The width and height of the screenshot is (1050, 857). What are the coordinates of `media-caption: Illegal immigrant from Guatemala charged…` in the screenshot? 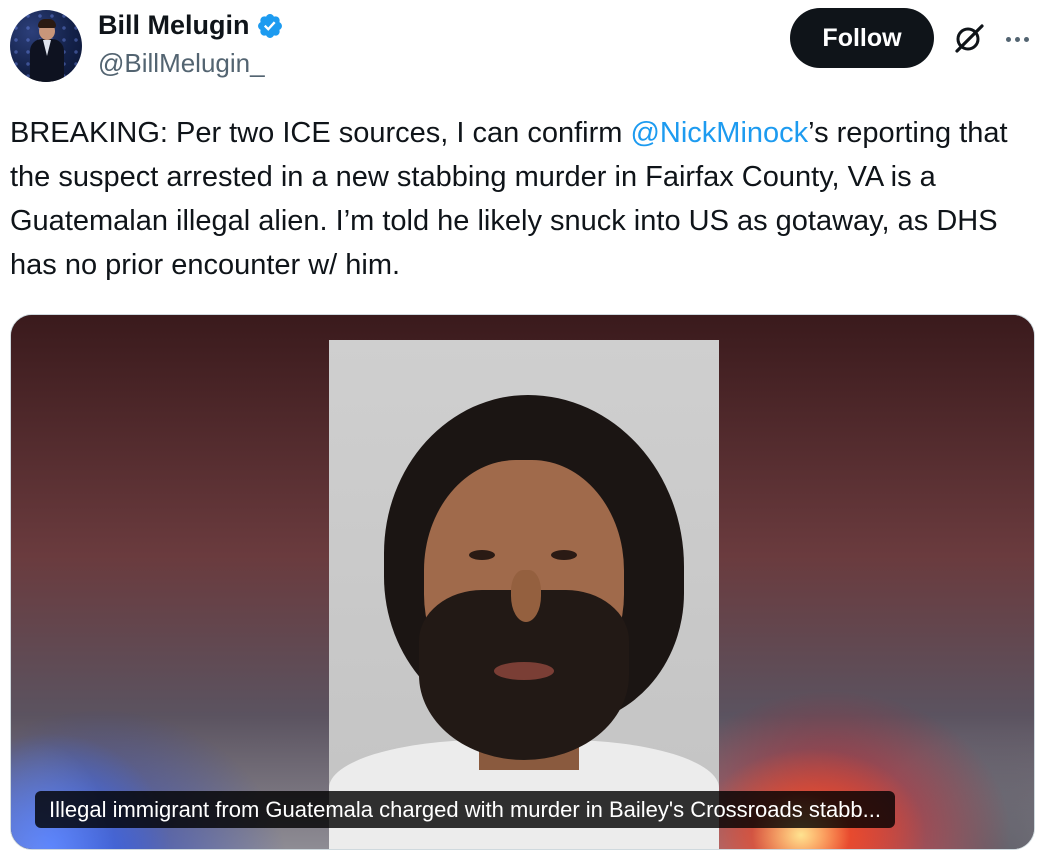 It's located at (465, 809).